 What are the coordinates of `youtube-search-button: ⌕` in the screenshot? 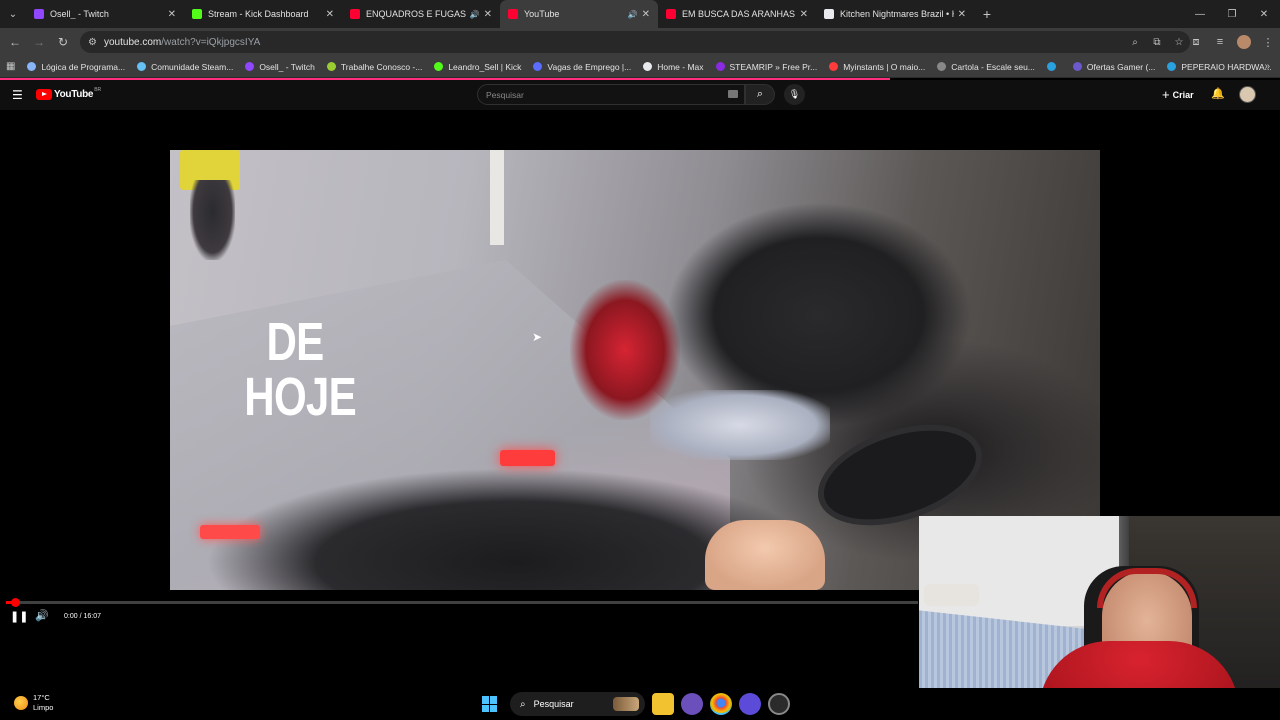 It's located at (760, 94).